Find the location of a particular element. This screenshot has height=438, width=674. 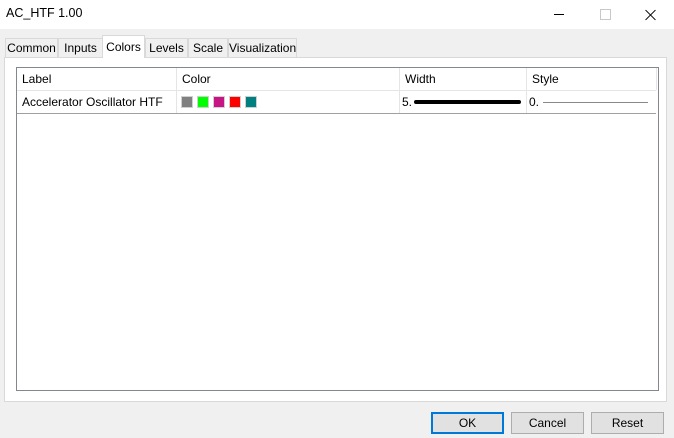

title-bar: AC_HTF 1.00 is located at coordinates (337, 14).